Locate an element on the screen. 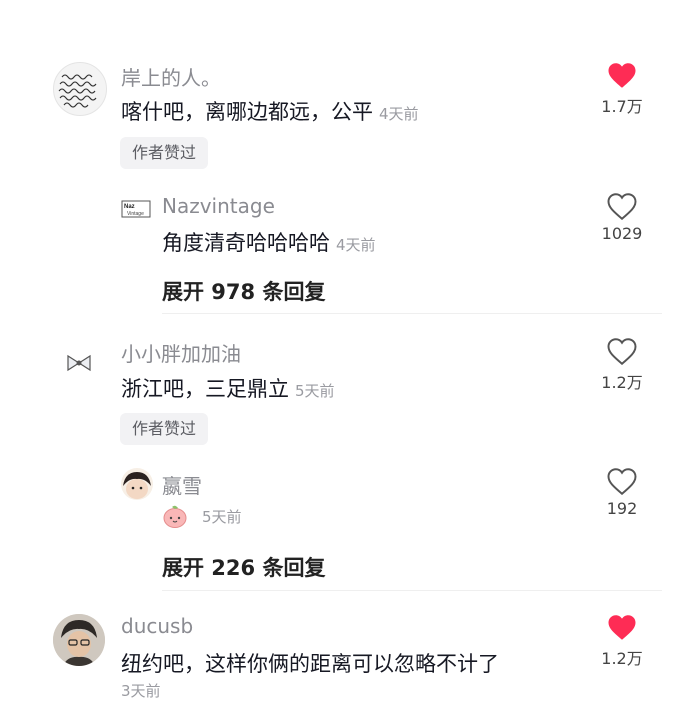  child-avatar is located at coordinates (137, 485).